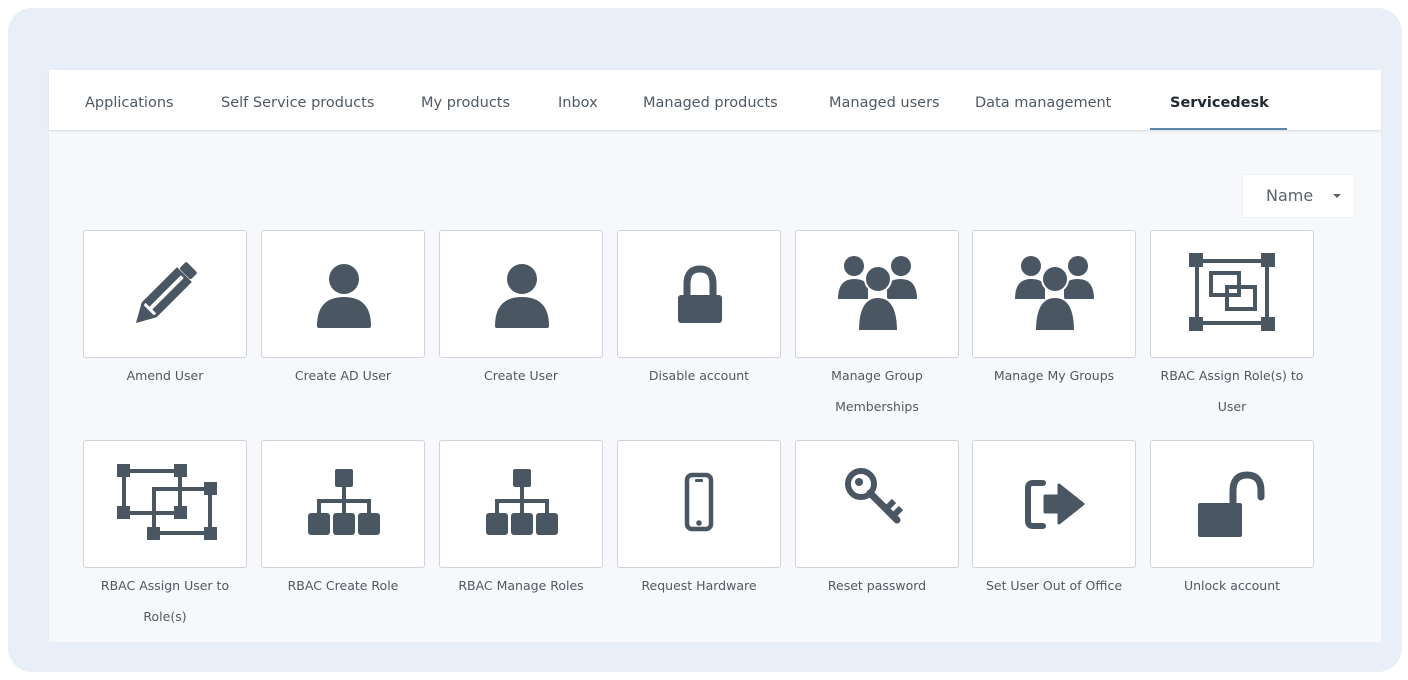 The width and height of the screenshot is (1408, 680). I want to click on tile-label: RBAC Manage Roles, so click(521, 585).